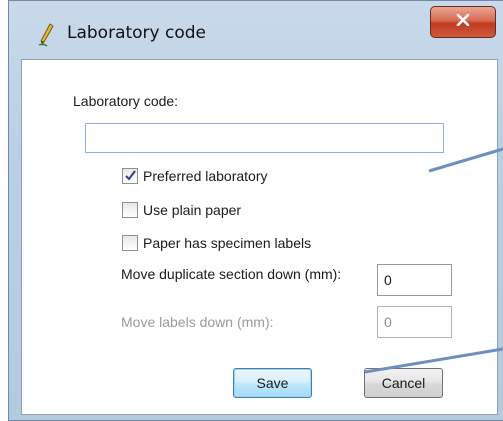 The height and width of the screenshot is (421, 503). What do you see at coordinates (192, 210) in the screenshot?
I see `use-plain-paper-label: Use plain paper` at bounding box center [192, 210].